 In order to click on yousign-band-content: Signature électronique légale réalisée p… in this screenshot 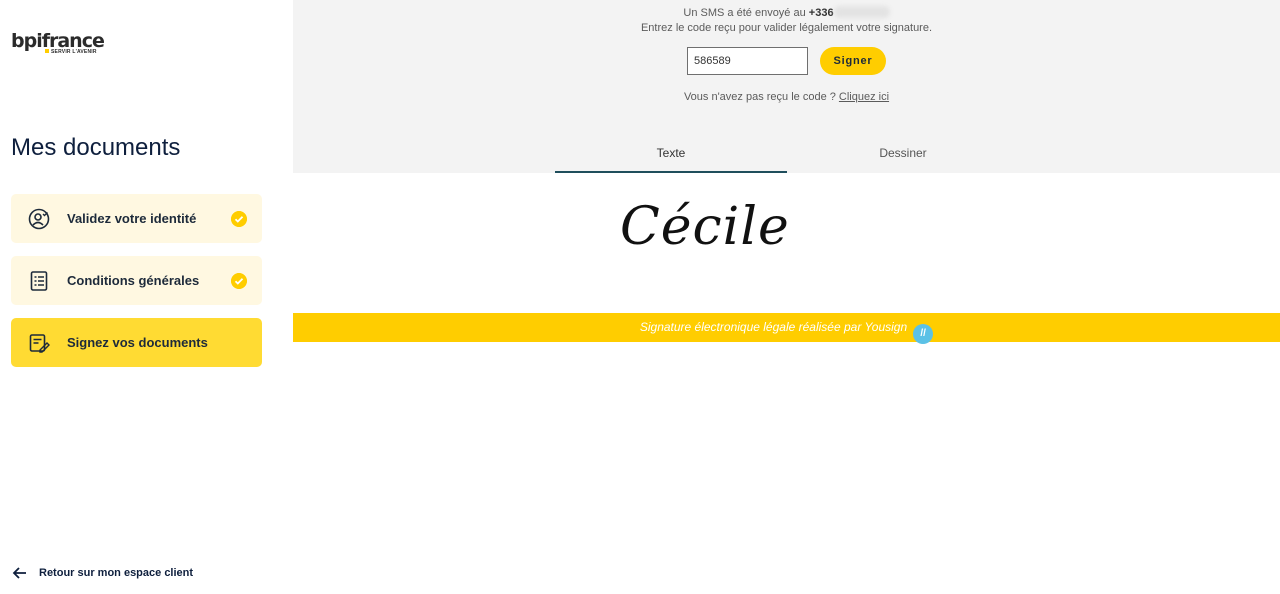, I will do `click(786, 332)`.